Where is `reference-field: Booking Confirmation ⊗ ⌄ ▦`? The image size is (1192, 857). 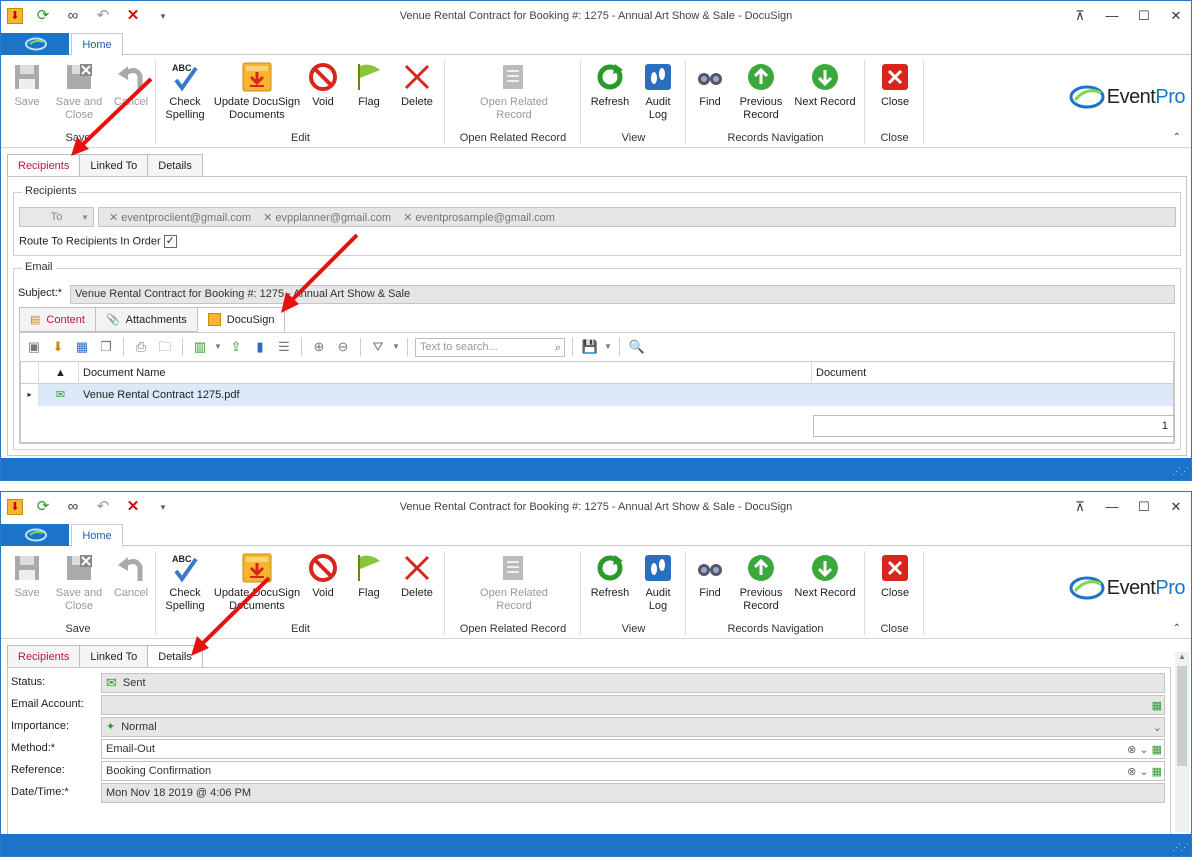
reference-field: Booking Confirmation ⊗ ⌄ ▦ is located at coordinates (633, 771).